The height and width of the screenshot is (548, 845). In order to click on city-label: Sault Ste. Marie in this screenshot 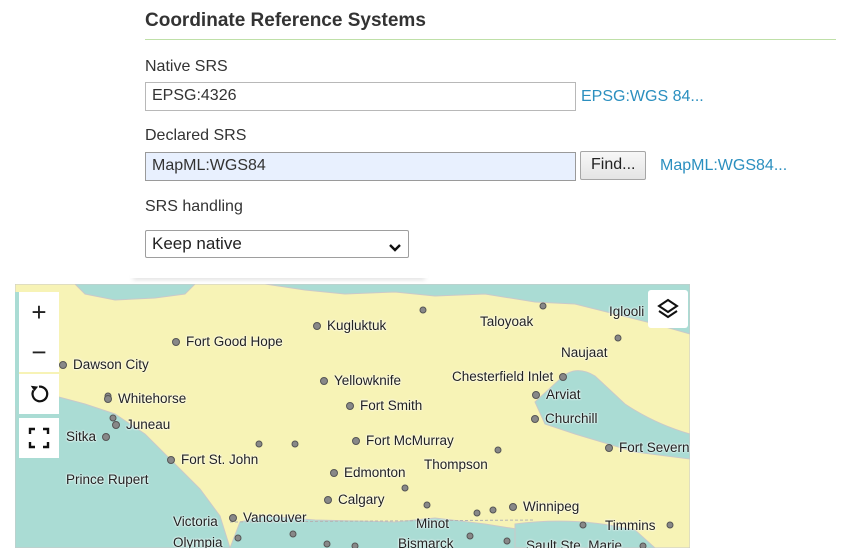, I will do `click(574, 543)`.